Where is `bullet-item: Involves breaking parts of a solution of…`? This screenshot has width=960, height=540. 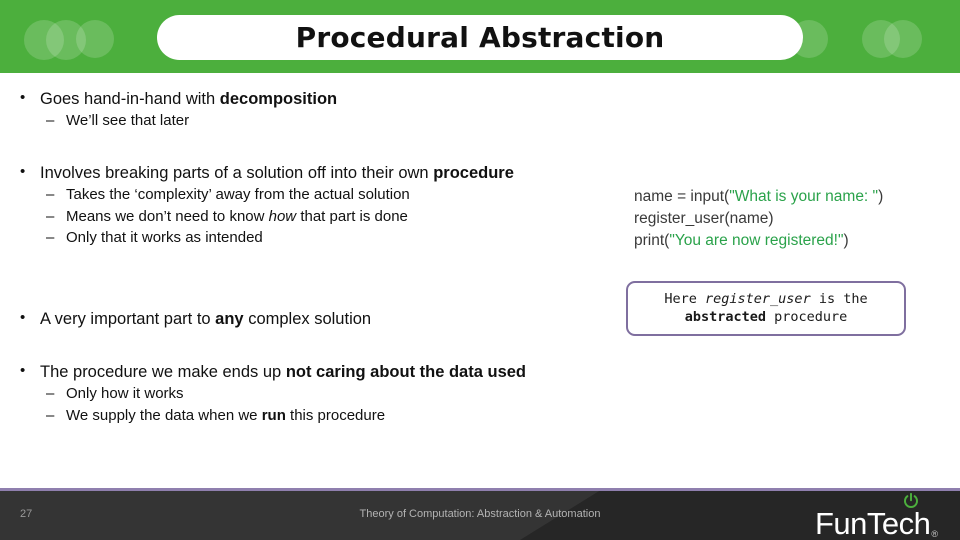 bullet-item: Involves breaking parts of a solution of… is located at coordinates (280, 173).